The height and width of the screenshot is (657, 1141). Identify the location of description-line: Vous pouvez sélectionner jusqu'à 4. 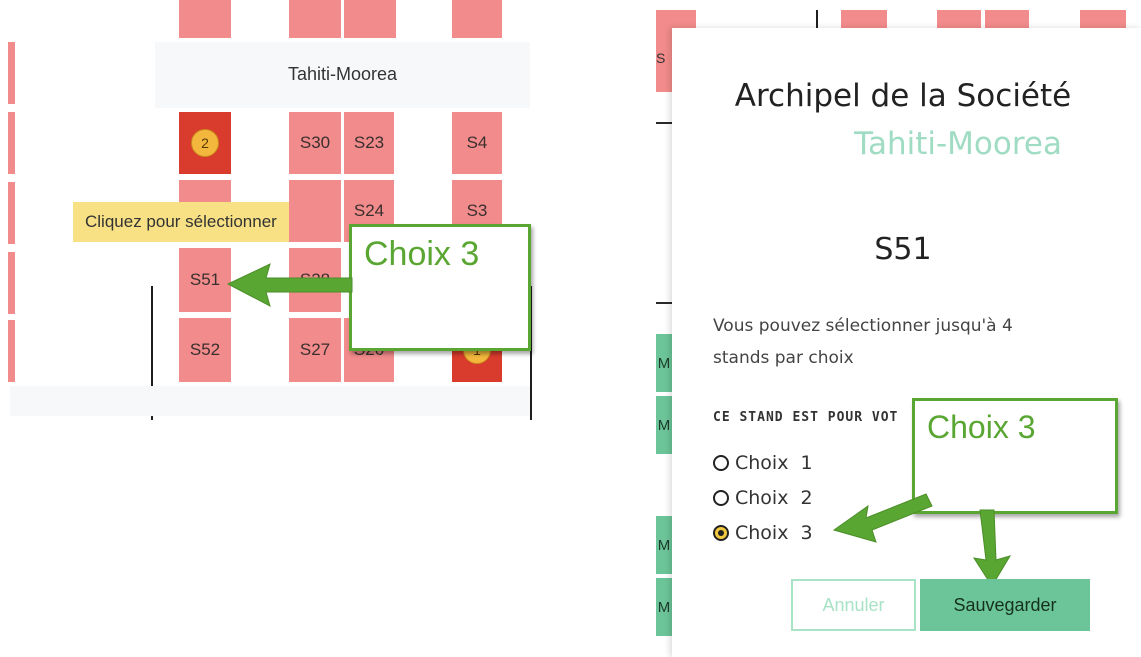
(863, 326).